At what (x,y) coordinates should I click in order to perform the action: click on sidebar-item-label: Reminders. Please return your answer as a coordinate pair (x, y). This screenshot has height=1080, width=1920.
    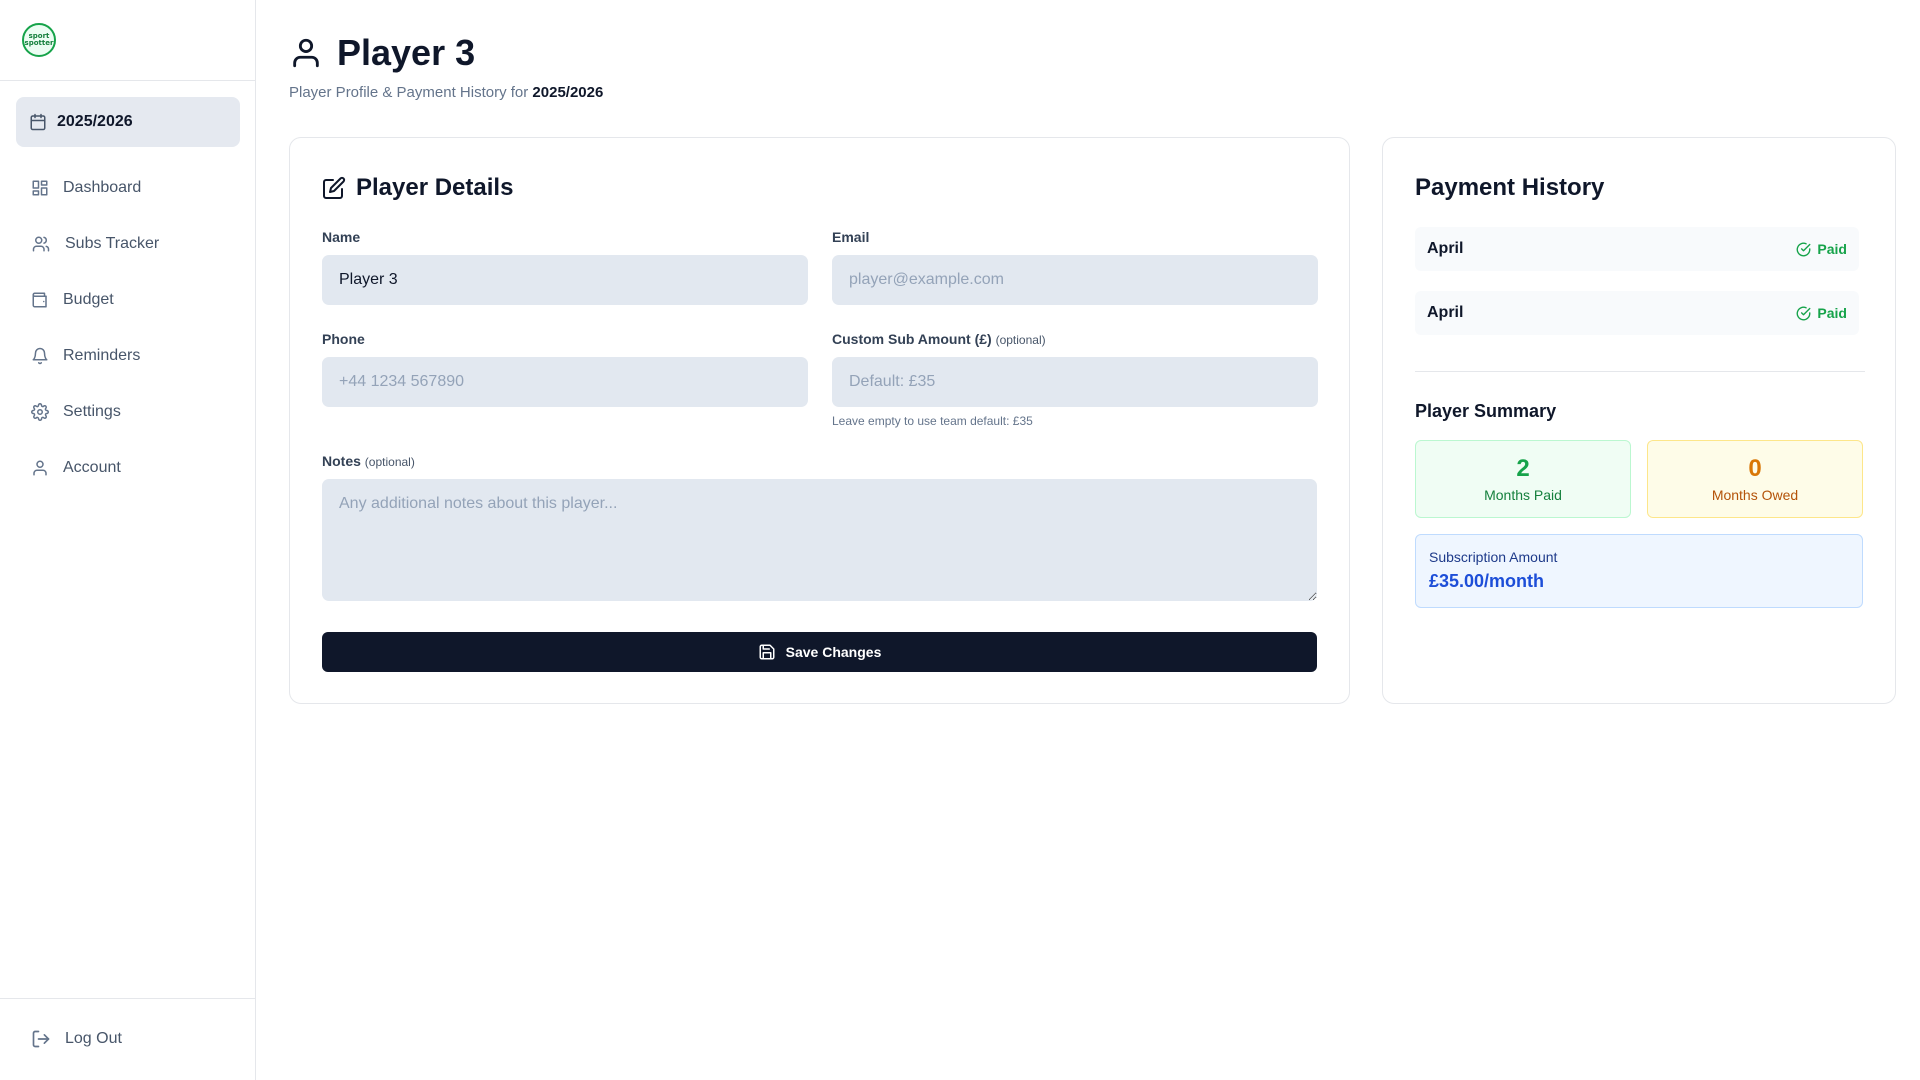
    Looking at the image, I should click on (102, 355).